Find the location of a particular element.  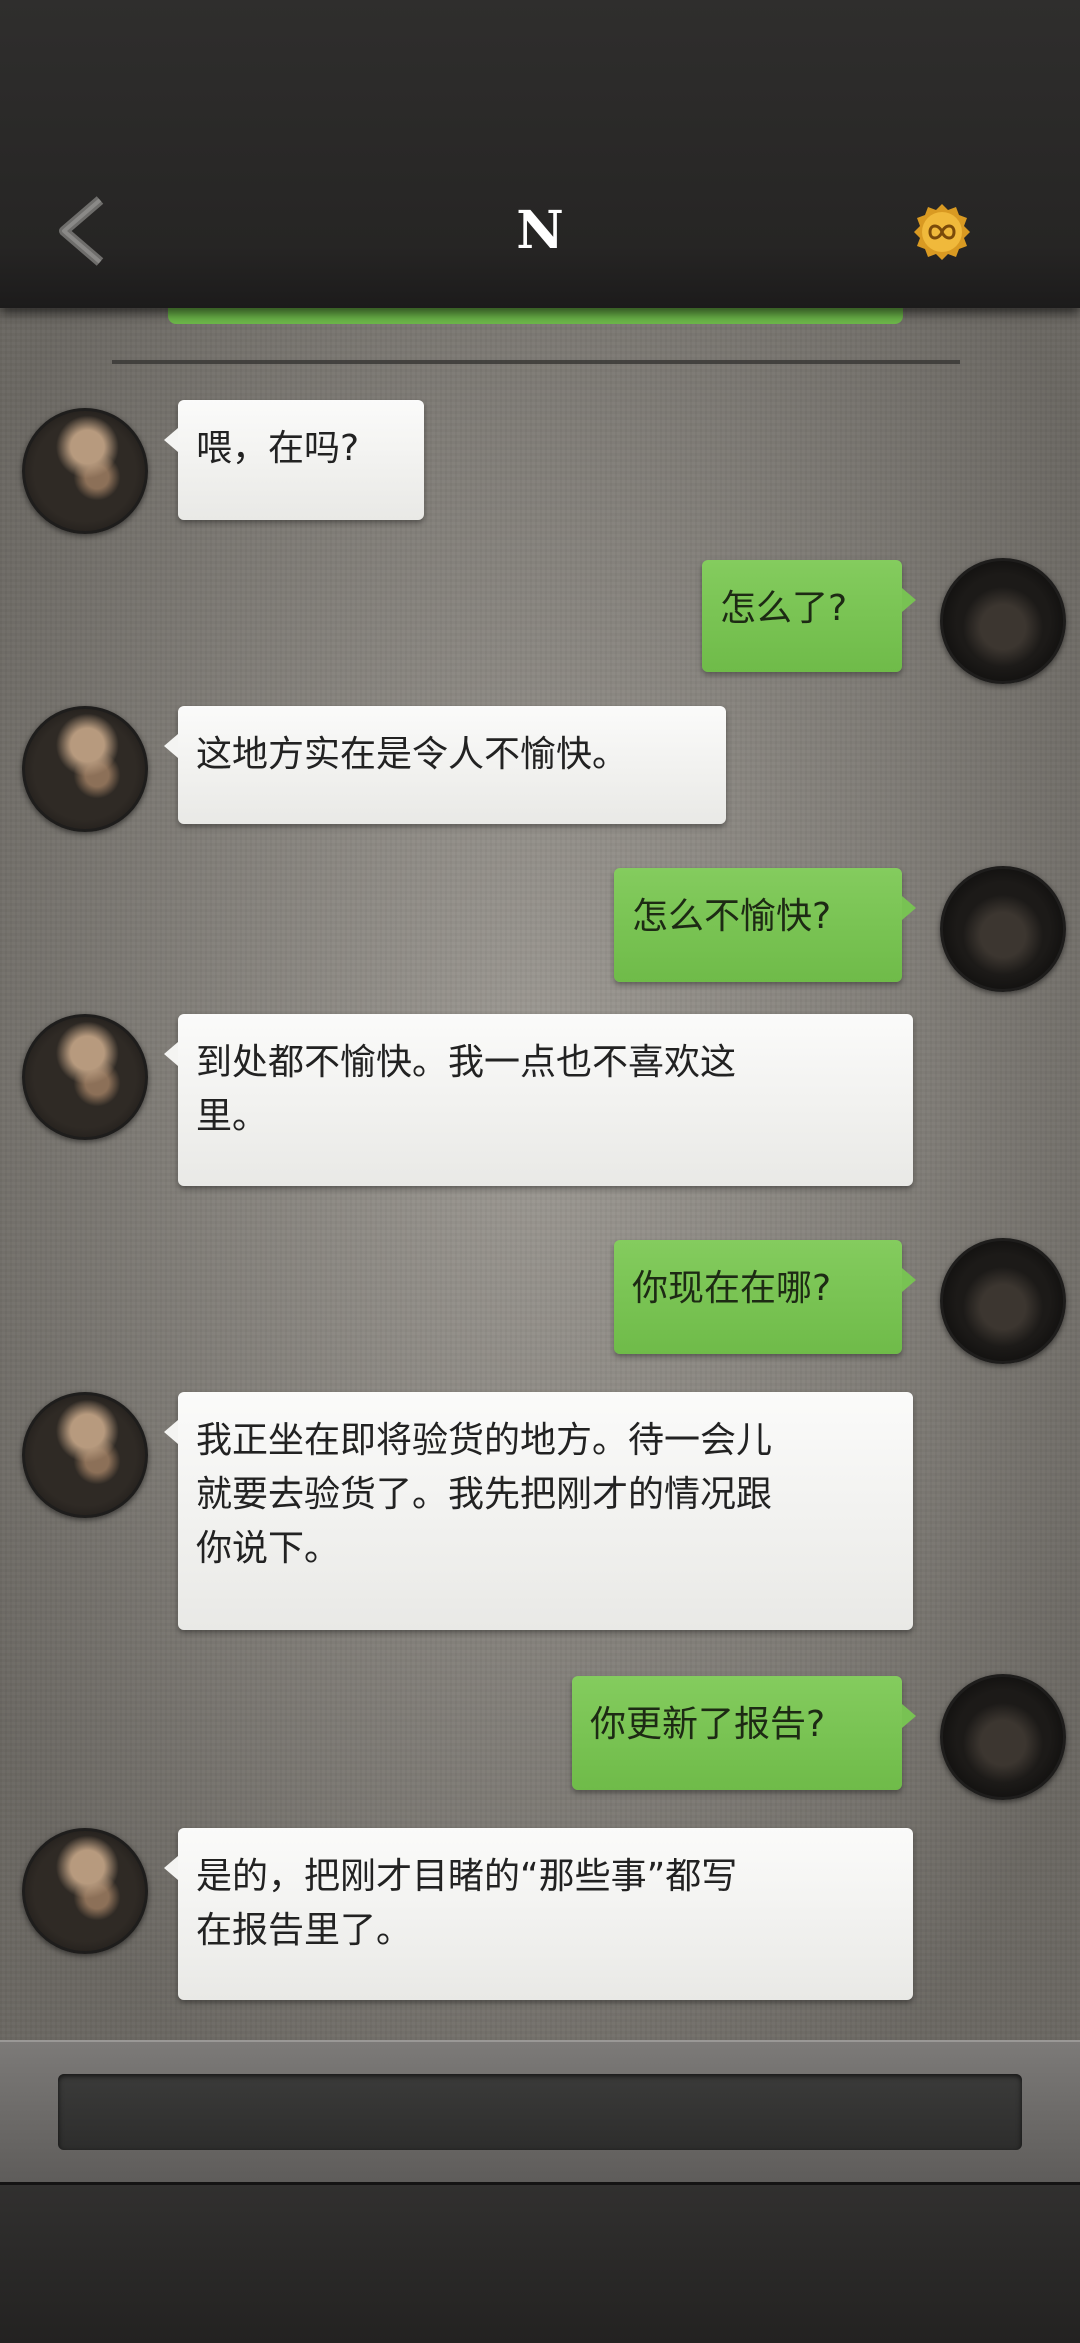

outgoing-bubble: 你更新了报告? is located at coordinates (744, 1733).